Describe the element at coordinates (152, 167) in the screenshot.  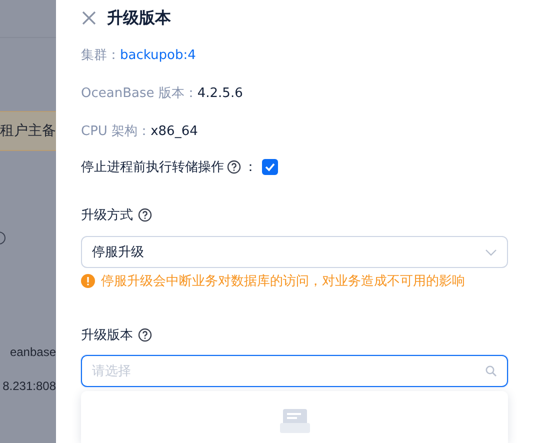
I see `checkbox-label: 停止进程前执行转储操作` at that location.